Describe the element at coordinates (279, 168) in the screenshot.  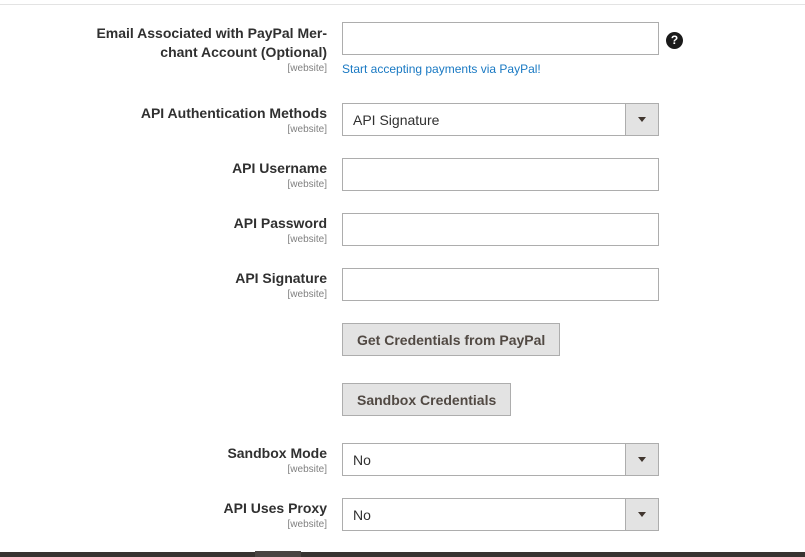
I see `api-username-label: API Username` at that location.